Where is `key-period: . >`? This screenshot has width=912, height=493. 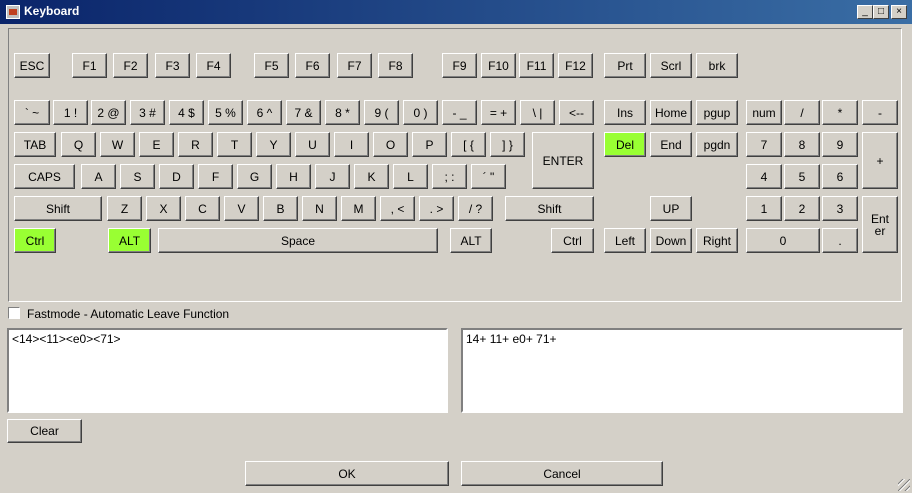
key-period: . > is located at coordinates (436, 208).